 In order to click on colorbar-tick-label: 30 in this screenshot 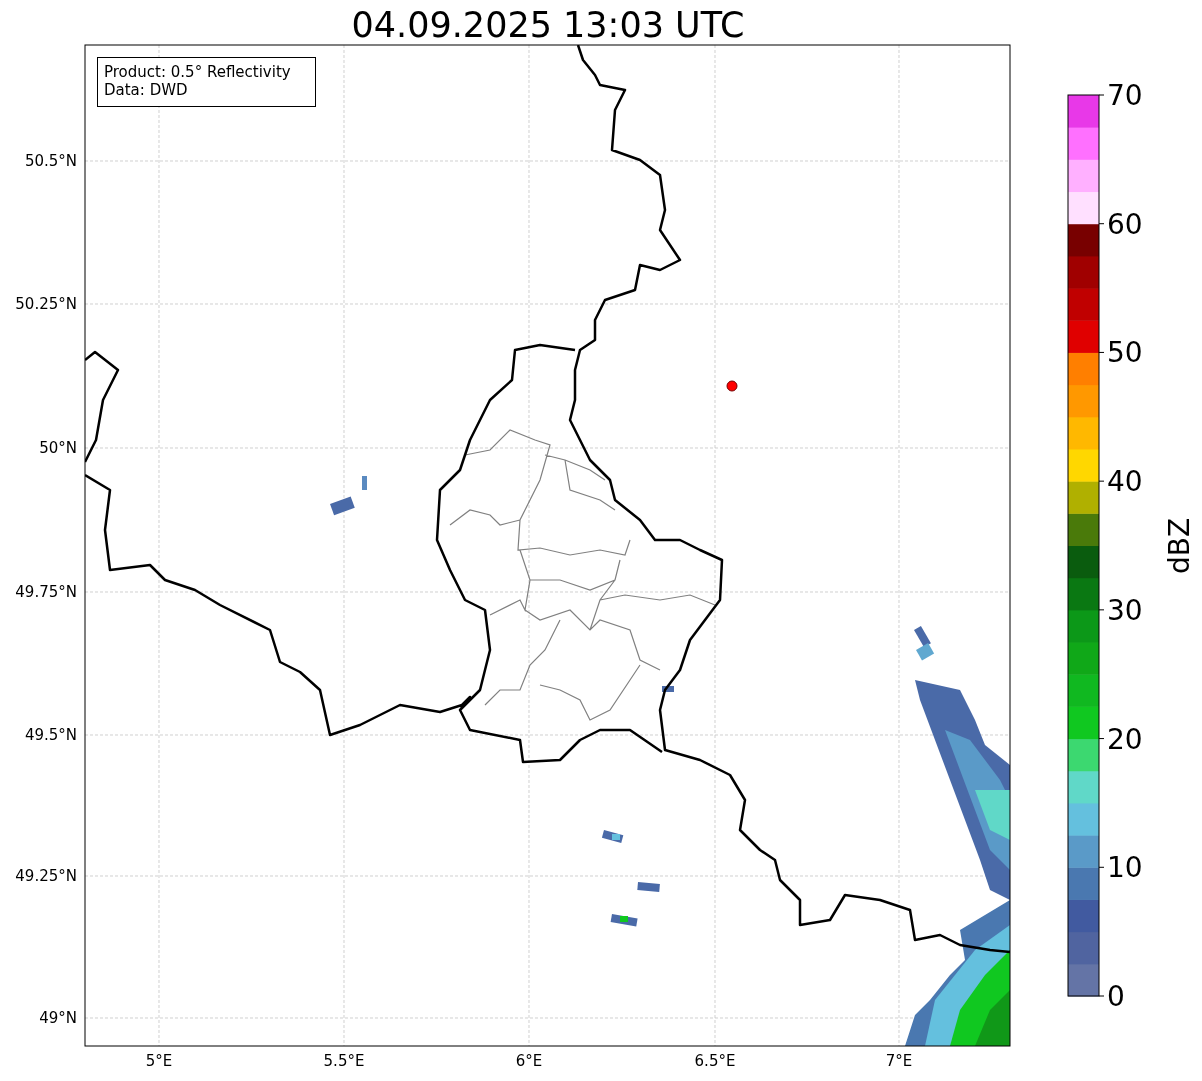, I will do `click(1125, 610)`.